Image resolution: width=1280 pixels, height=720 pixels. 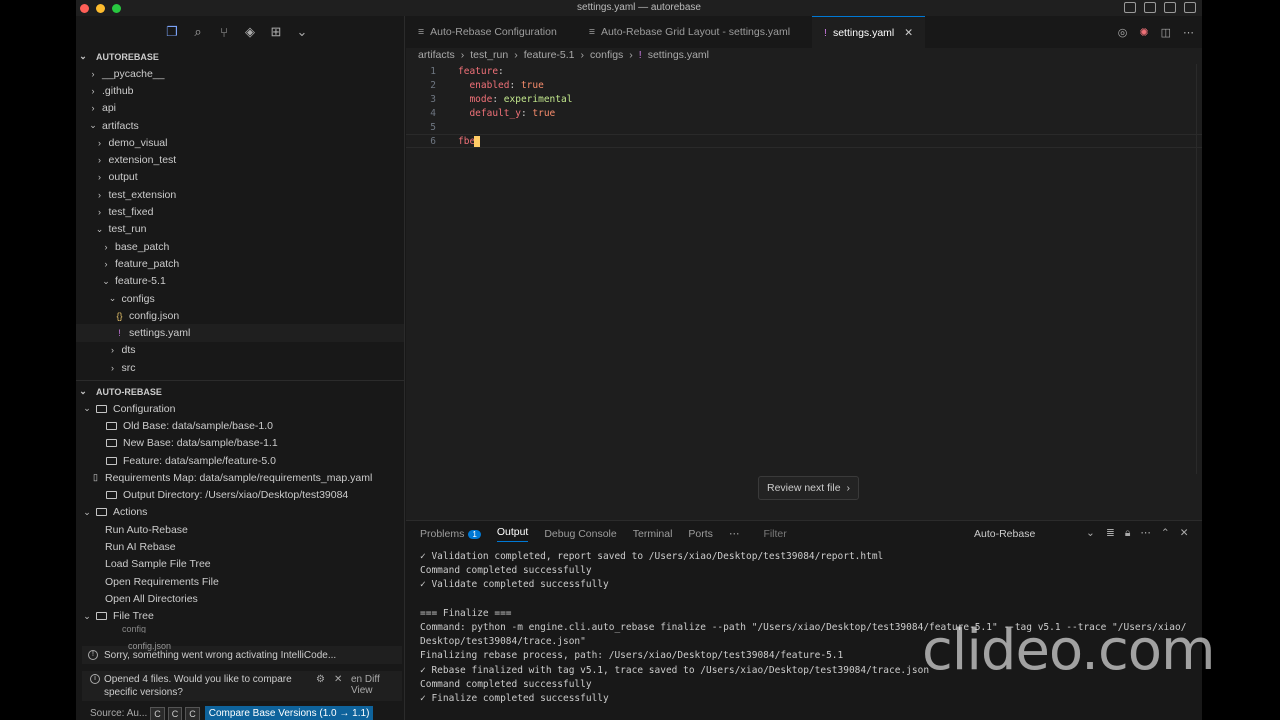 What do you see at coordinates (580, 534) in the screenshot?
I see `tab-debug-console: Debug Console` at bounding box center [580, 534].